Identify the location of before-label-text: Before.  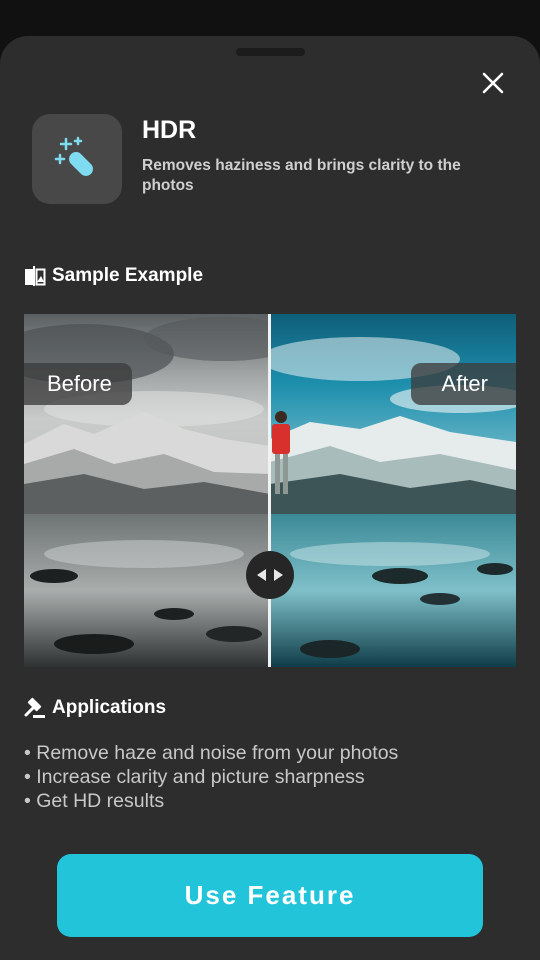
(79, 383).